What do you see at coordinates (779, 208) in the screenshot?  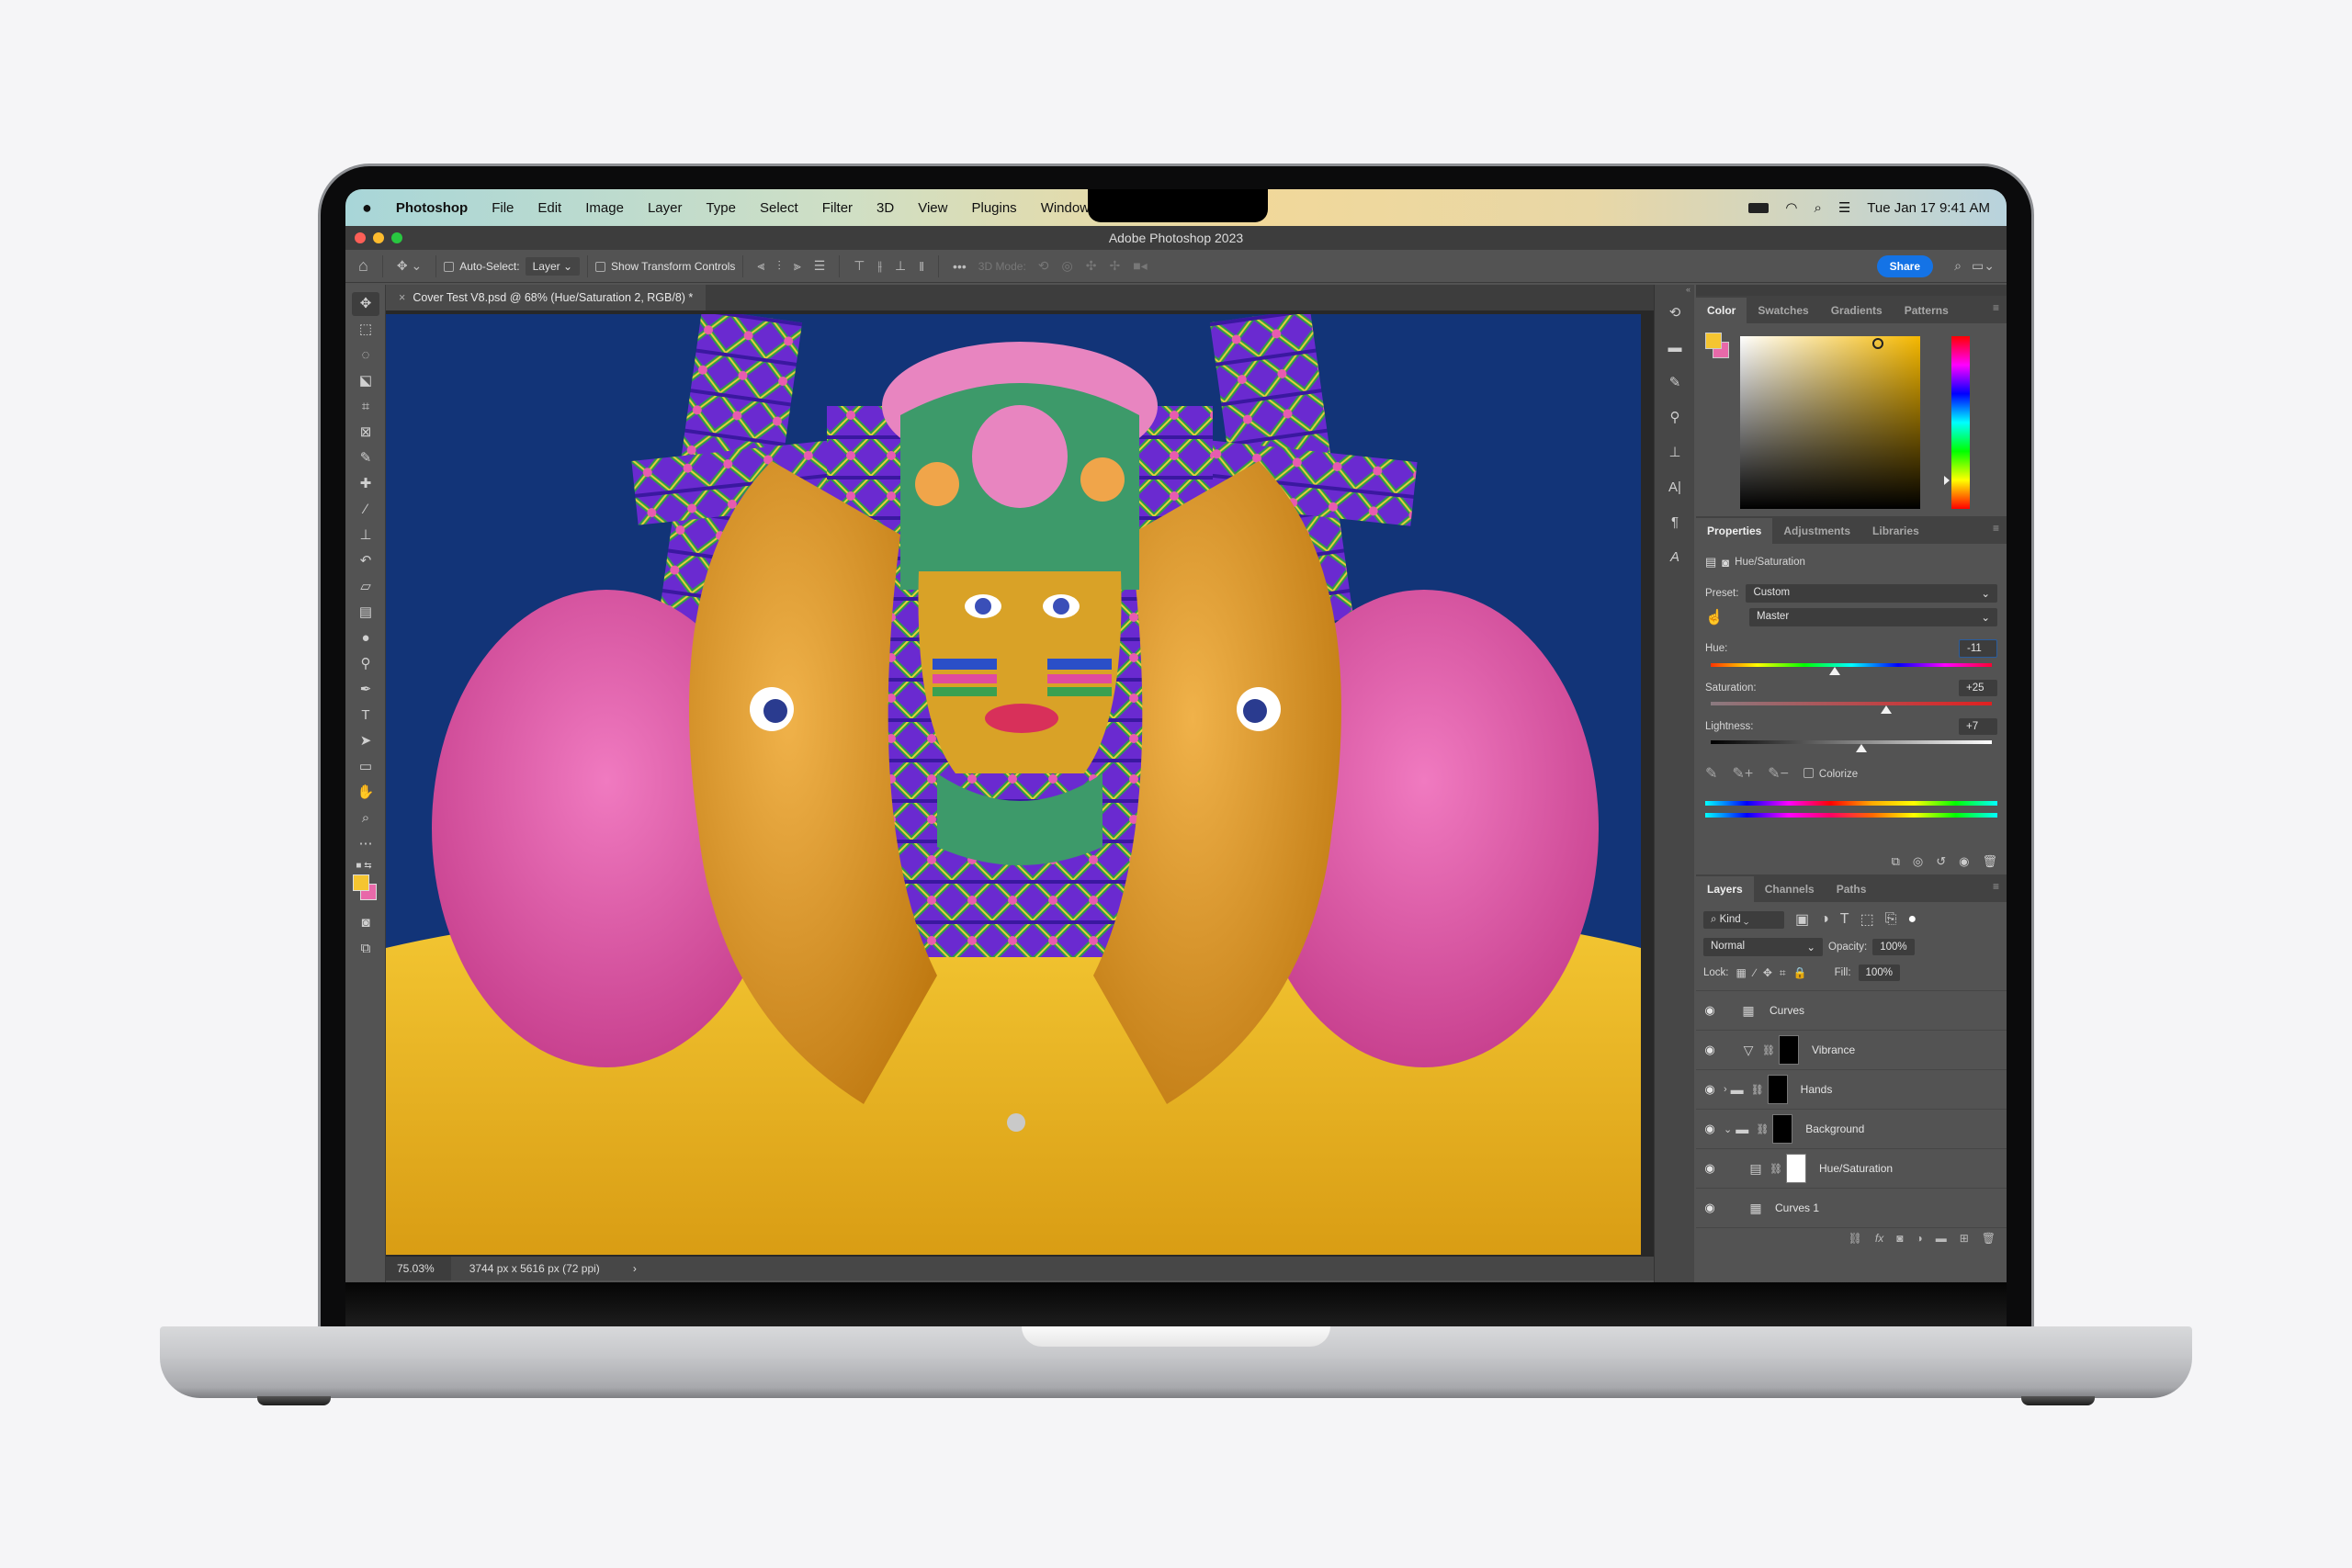 I see `menu-select: Select` at bounding box center [779, 208].